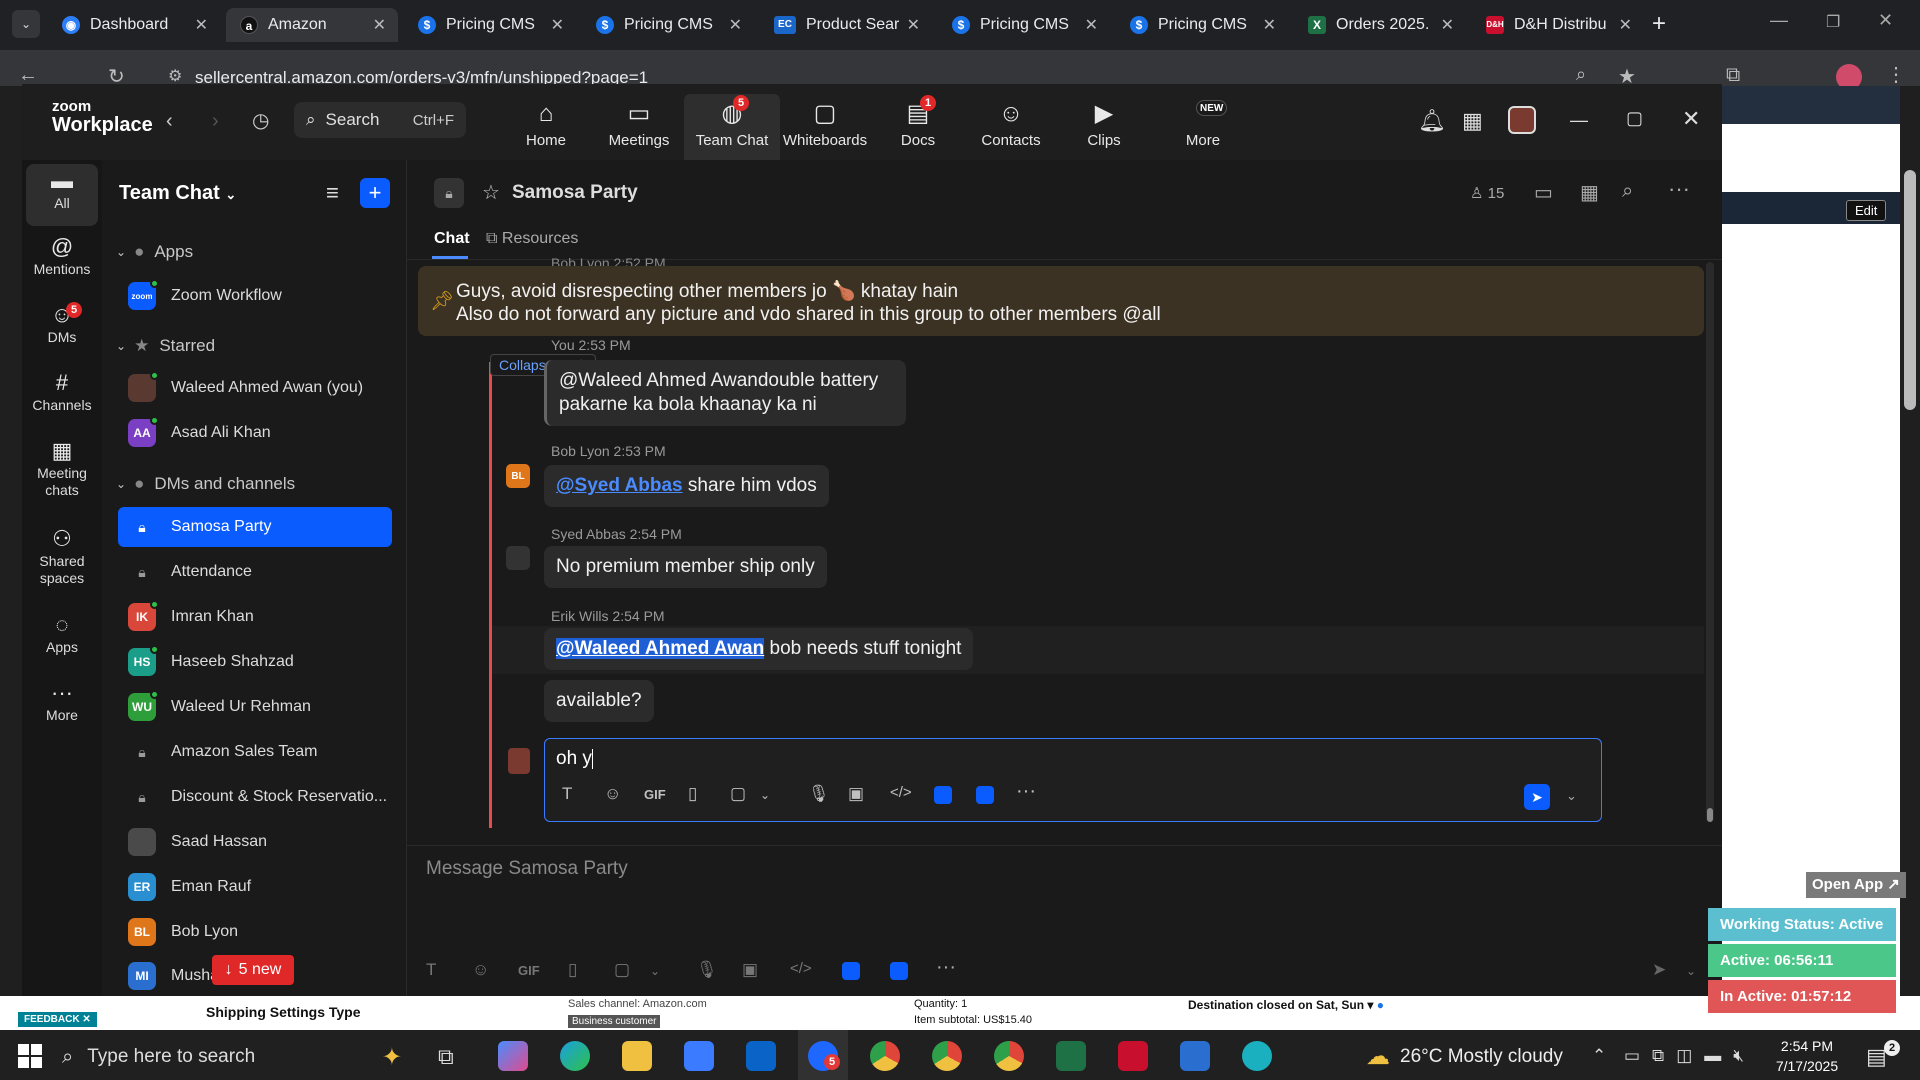 This screenshot has width=1920, height=1080. What do you see at coordinates (575, 193) in the screenshot?
I see `channel-title: Samosa Party` at bounding box center [575, 193].